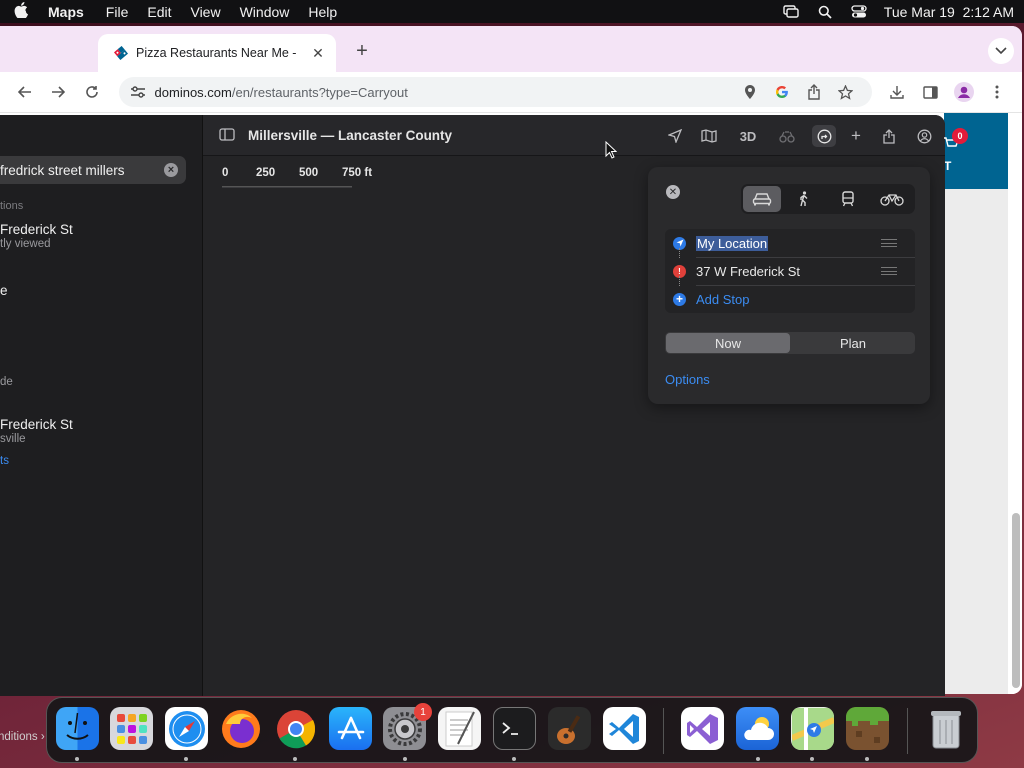  I want to click on scale-line, so click(287, 187).